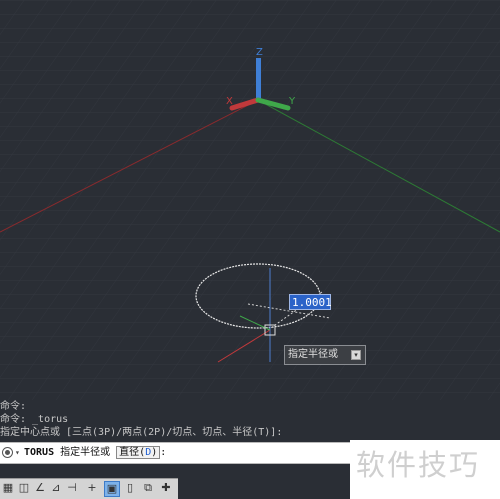 Image resolution: width=500 pixels, height=499 pixels. What do you see at coordinates (39, 452) in the screenshot?
I see `command-name: TORUS` at bounding box center [39, 452].